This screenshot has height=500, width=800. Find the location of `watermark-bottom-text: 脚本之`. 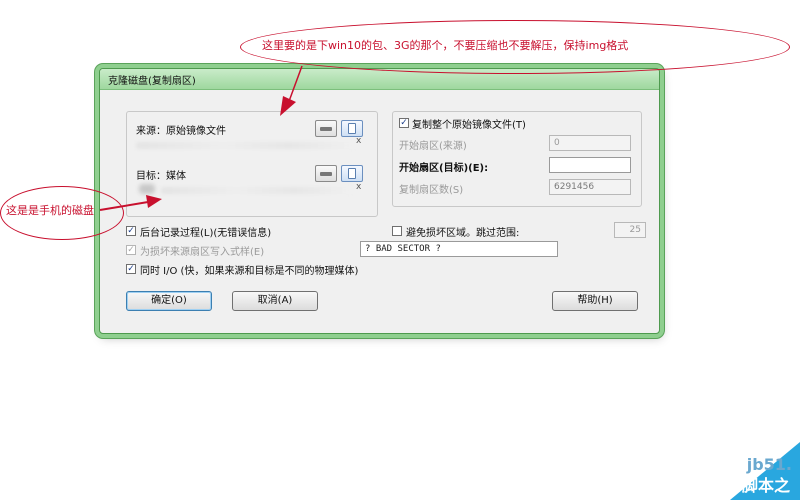

watermark-bottom-text: 脚本之 is located at coordinates (765, 485).